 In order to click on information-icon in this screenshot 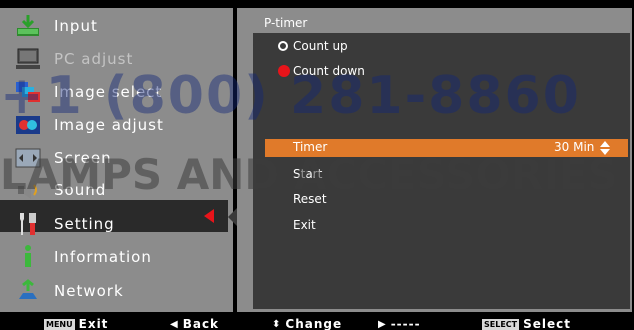, I will do `click(28, 257)`.